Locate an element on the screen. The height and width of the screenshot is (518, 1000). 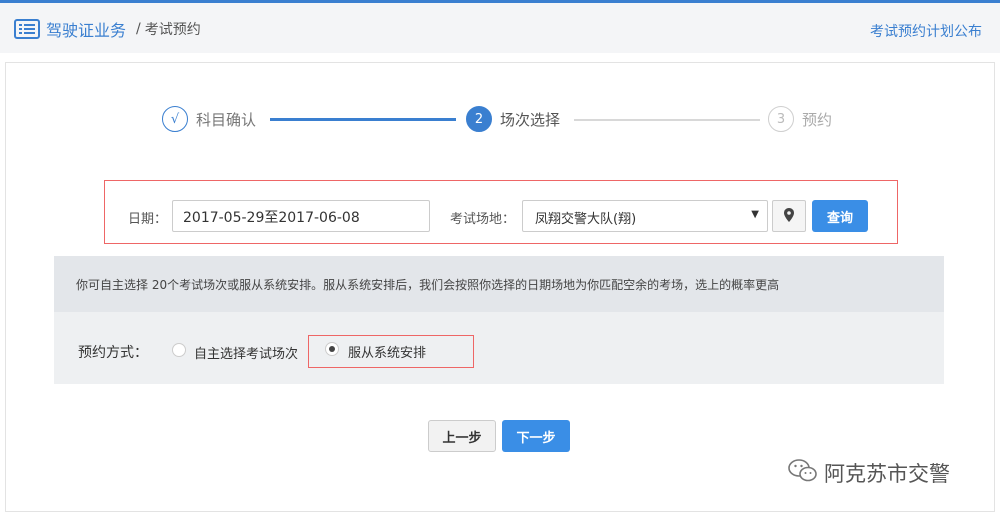
breadcrumb: 驾驶证业务 / 考试预约 is located at coordinates (107, 29).